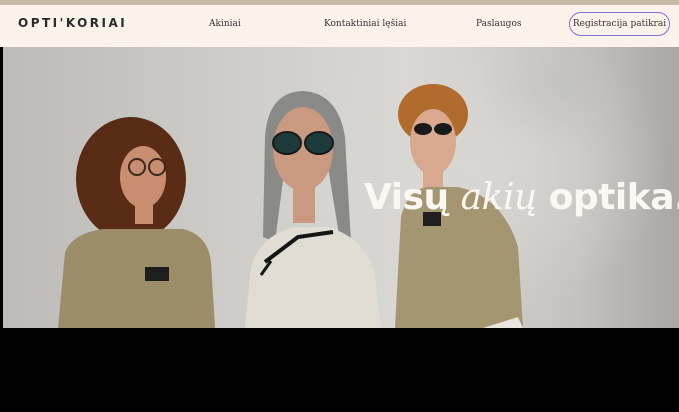 This screenshot has height=412, width=679. I want to click on nav-link-paslaugos: Paslaugos, so click(498, 24).